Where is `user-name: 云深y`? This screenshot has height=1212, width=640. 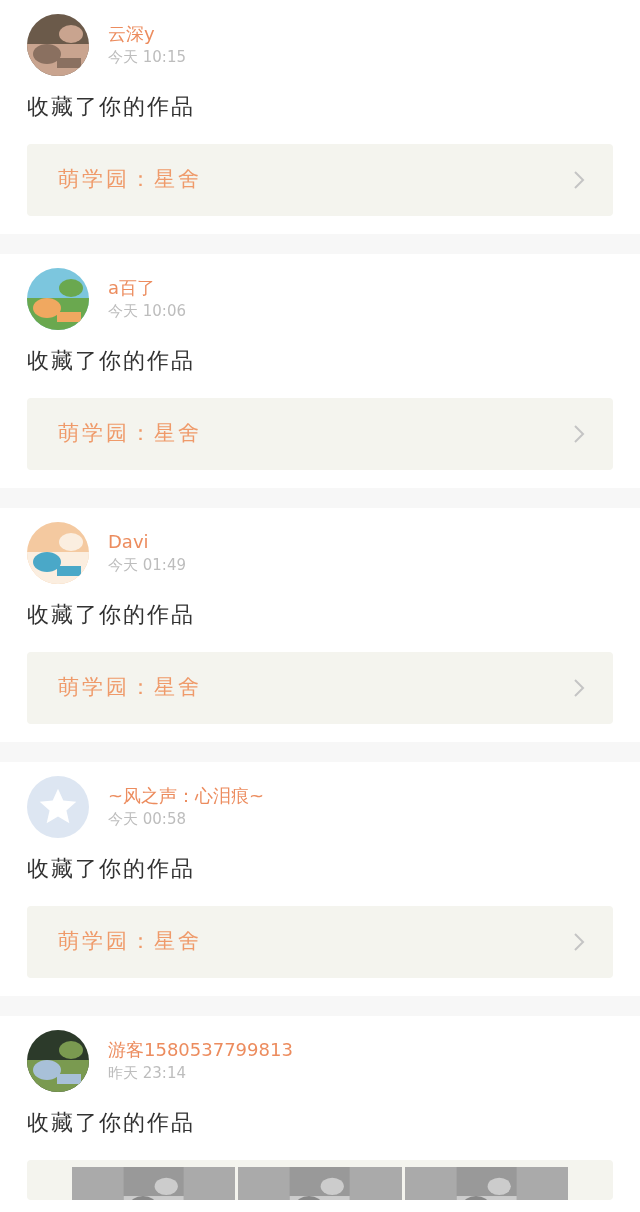 user-name: 云深y is located at coordinates (147, 34).